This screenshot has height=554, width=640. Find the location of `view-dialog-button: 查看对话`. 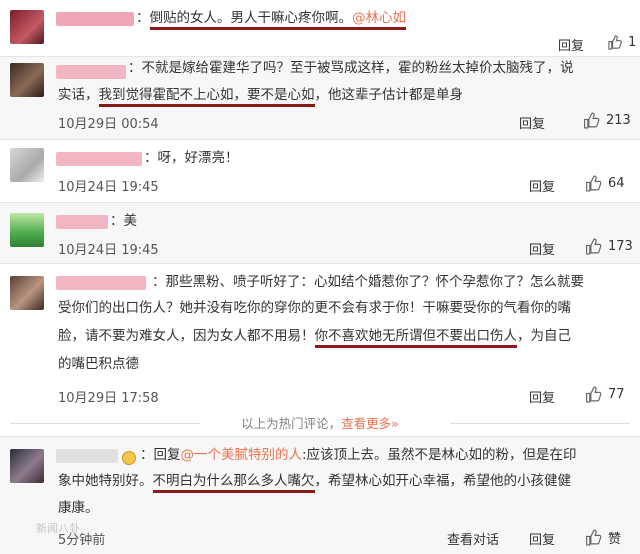

view-dialog-button: 查看对话 is located at coordinates (473, 538).